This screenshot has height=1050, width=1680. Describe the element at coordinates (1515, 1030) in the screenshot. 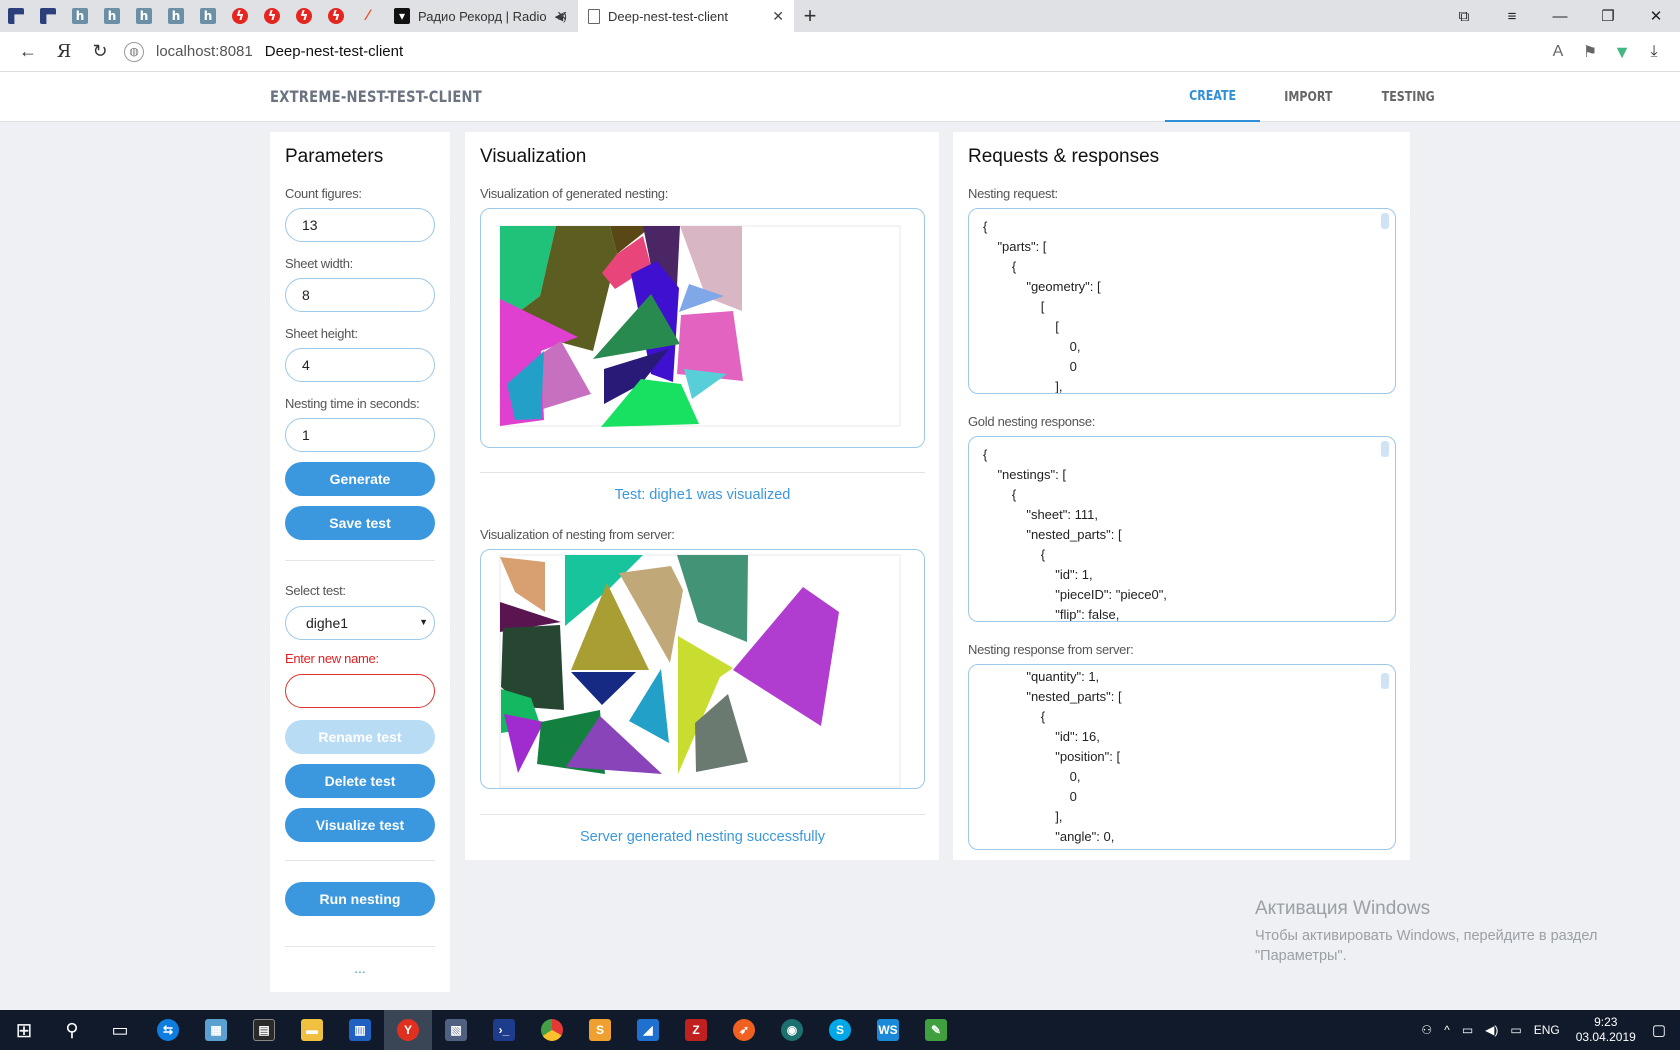

I see `battery-icon: ▭` at that location.